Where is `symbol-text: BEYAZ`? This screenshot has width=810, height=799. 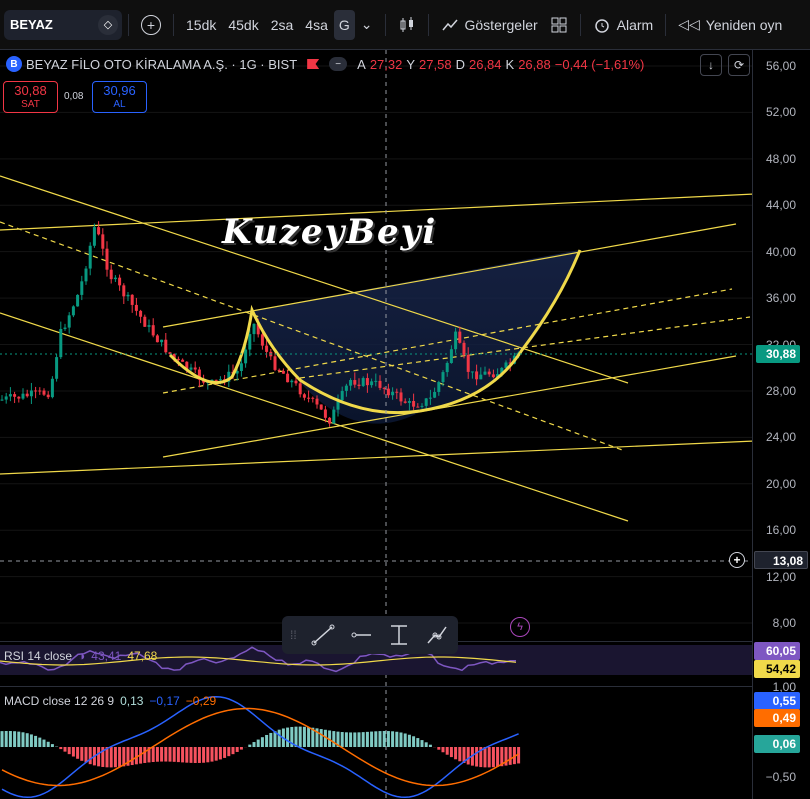 symbol-text: BEYAZ is located at coordinates (31, 24).